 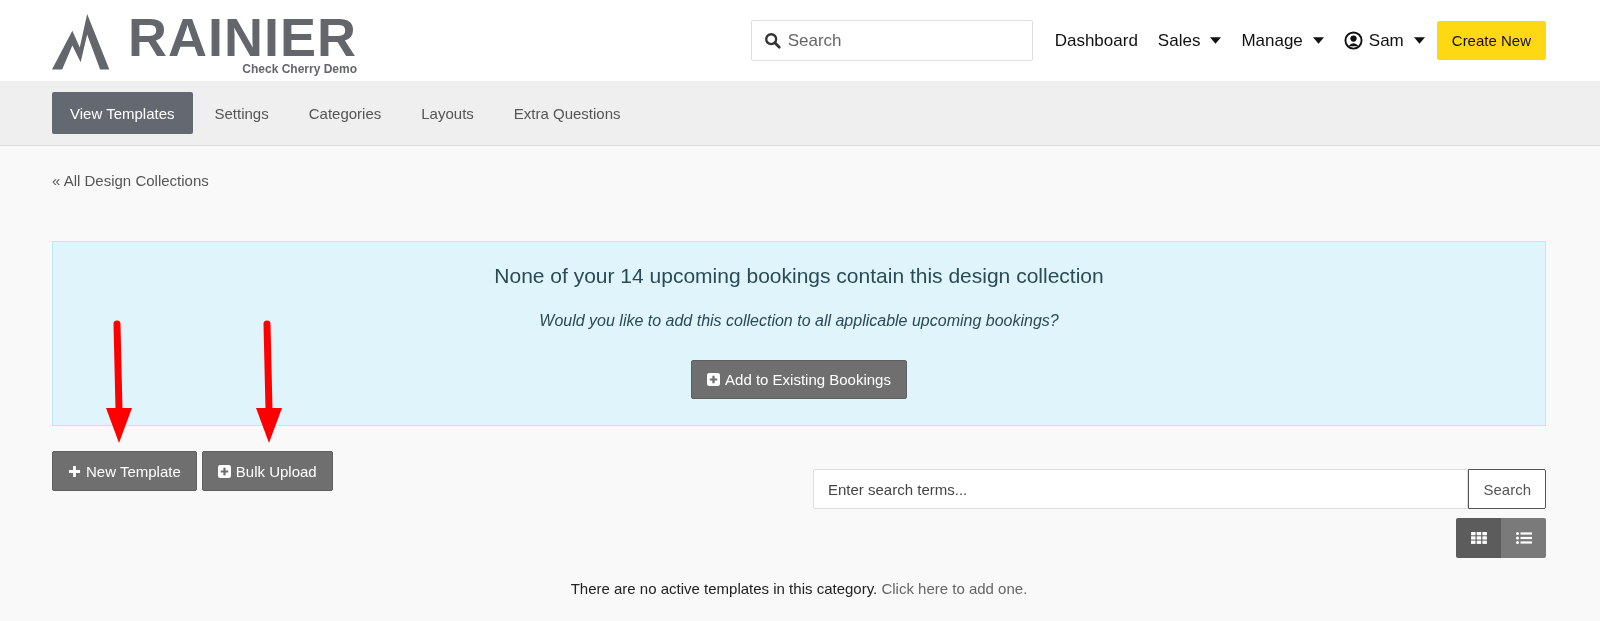 What do you see at coordinates (241, 113) in the screenshot?
I see `tab: Settings` at bounding box center [241, 113].